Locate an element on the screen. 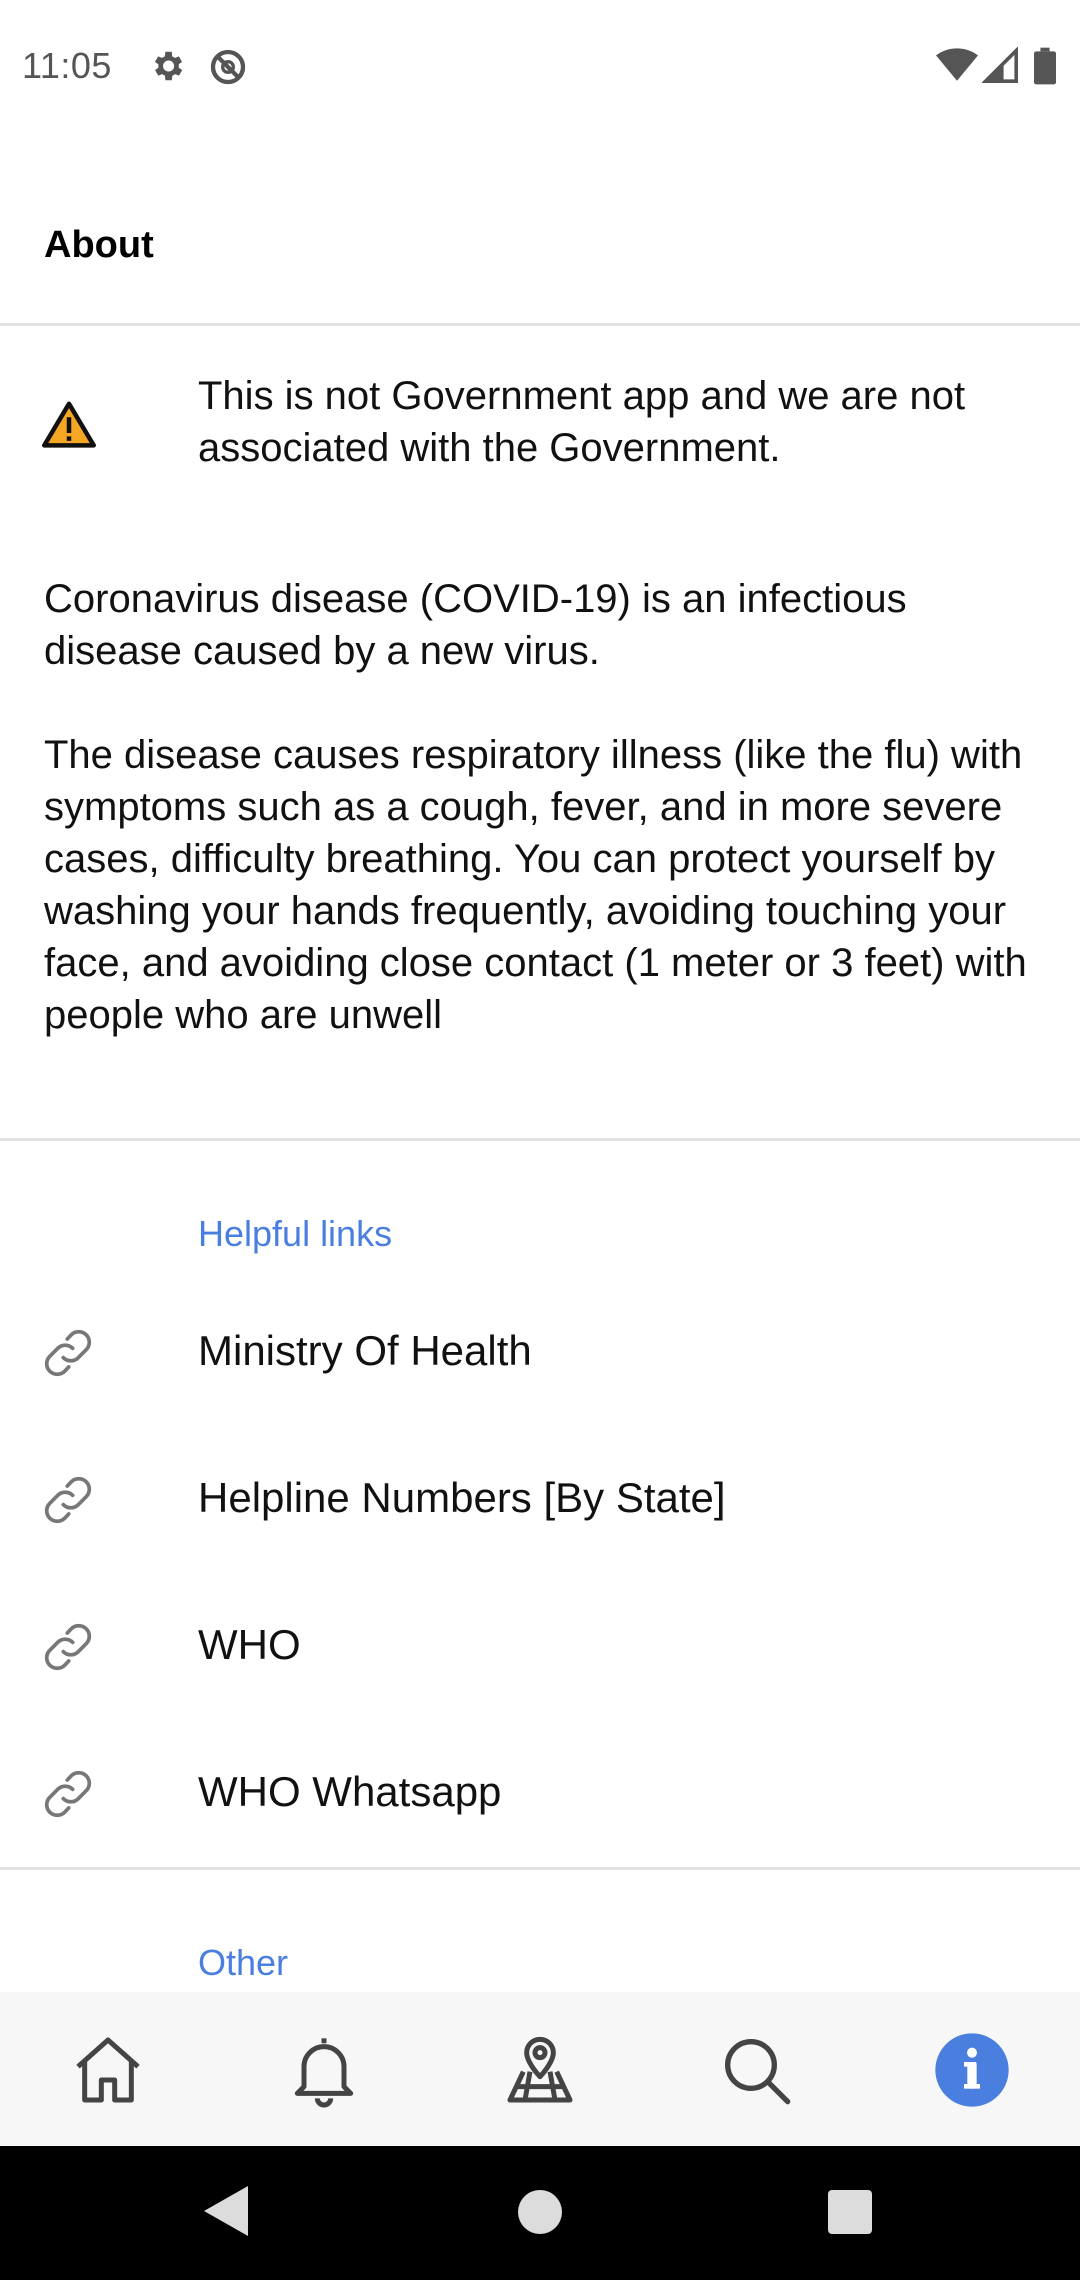 This screenshot has height=2280, width=1080. status-time: 11:05 is located at coordinates (67, 65).